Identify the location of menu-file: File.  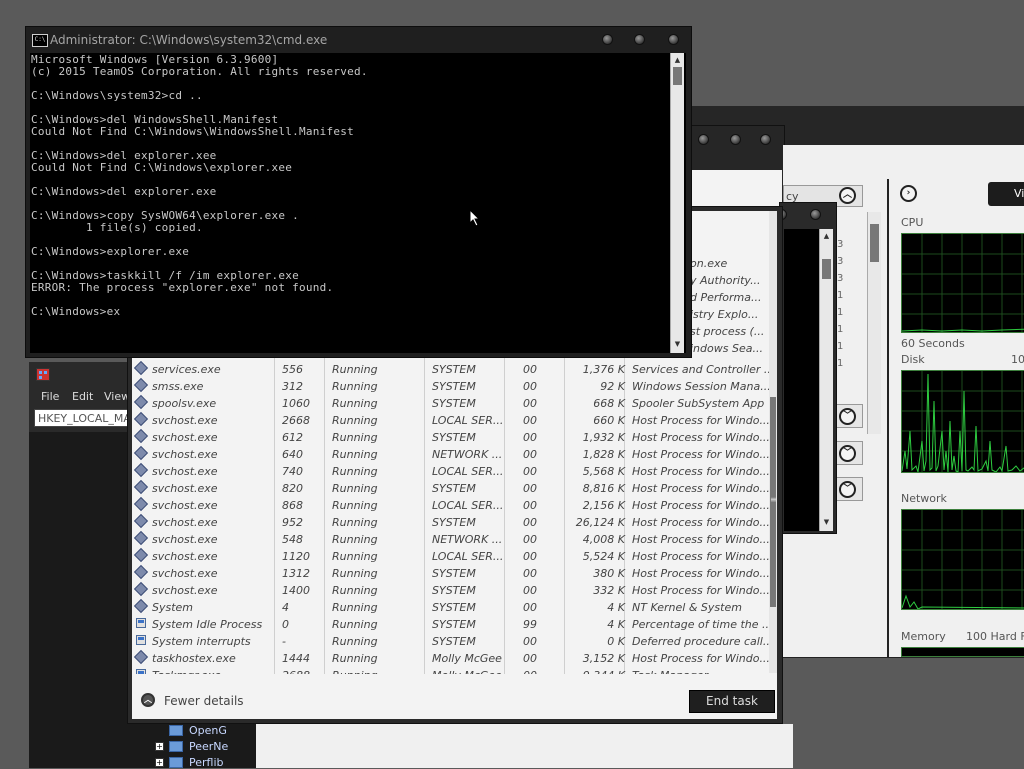
(50, 396).